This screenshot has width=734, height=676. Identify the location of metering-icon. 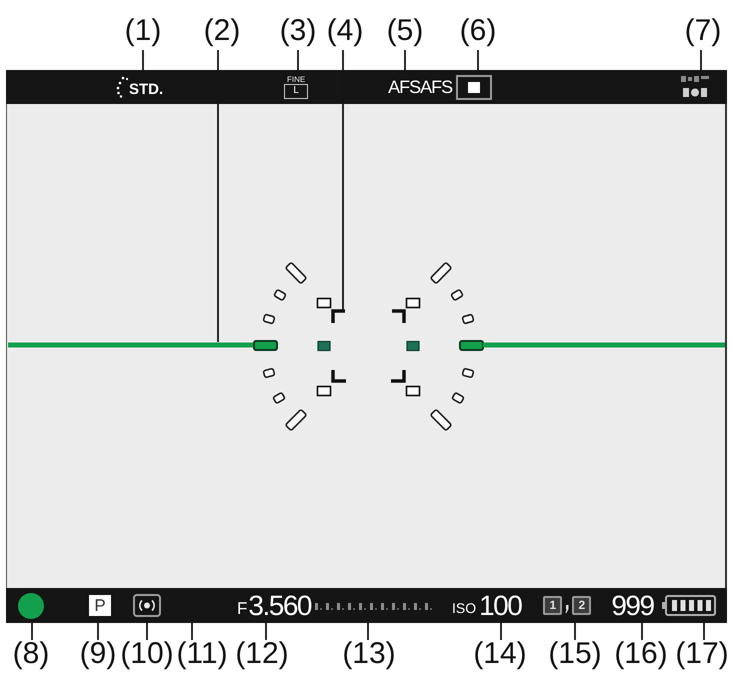
(147, 605).